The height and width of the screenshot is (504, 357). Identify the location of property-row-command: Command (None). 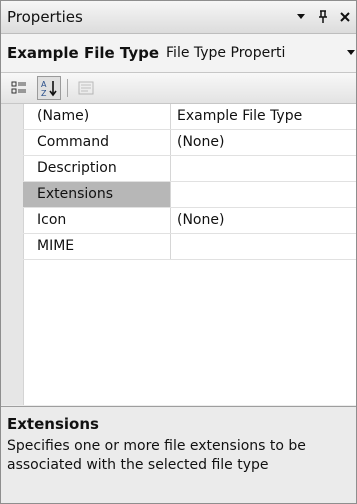
(189, 143).